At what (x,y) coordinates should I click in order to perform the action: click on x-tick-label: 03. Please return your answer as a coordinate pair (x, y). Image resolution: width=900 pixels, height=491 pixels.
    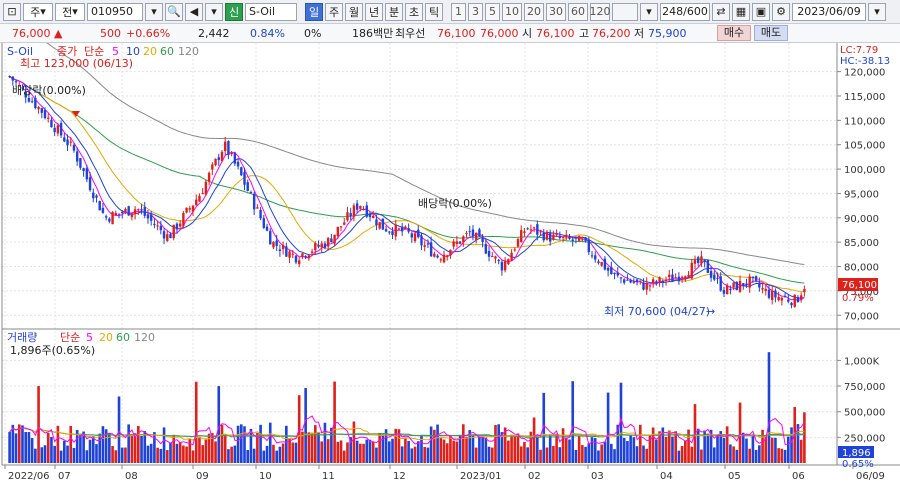
    Looking at the image, I should click on (597, 476).